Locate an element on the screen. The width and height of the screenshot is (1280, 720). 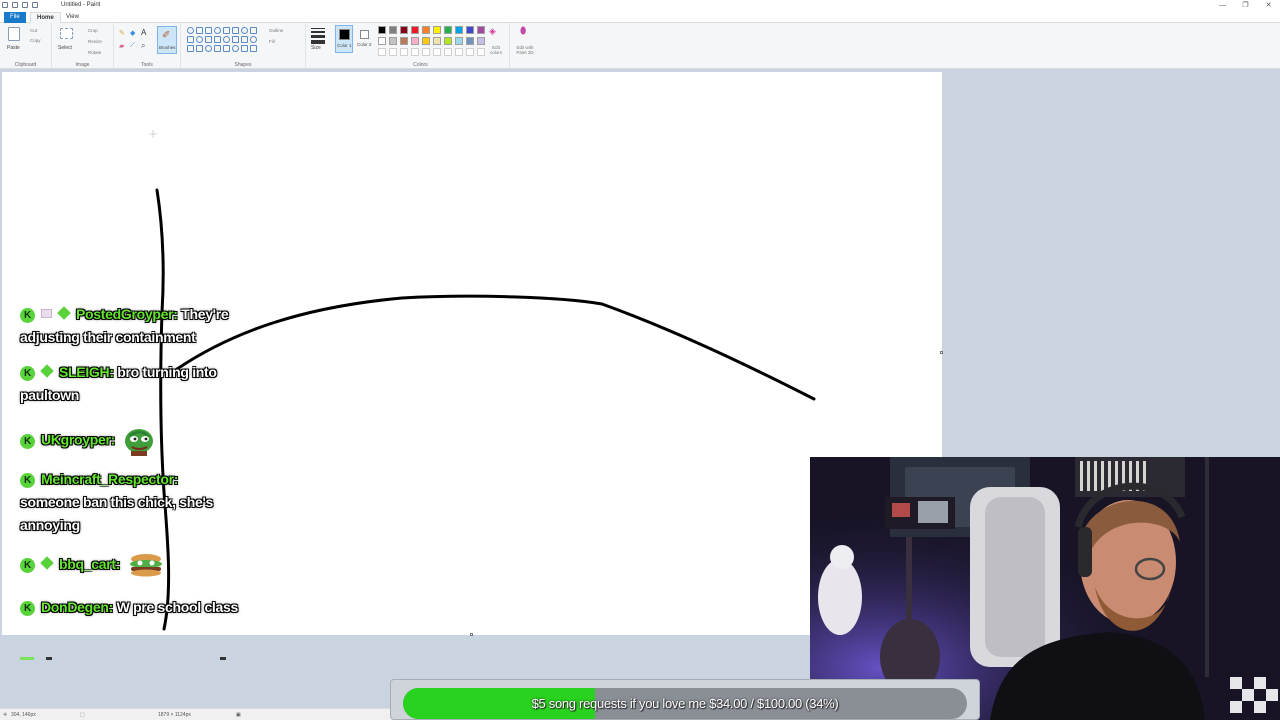
chat-message: Kbbq_cart: is located at coordinates (145, 565).